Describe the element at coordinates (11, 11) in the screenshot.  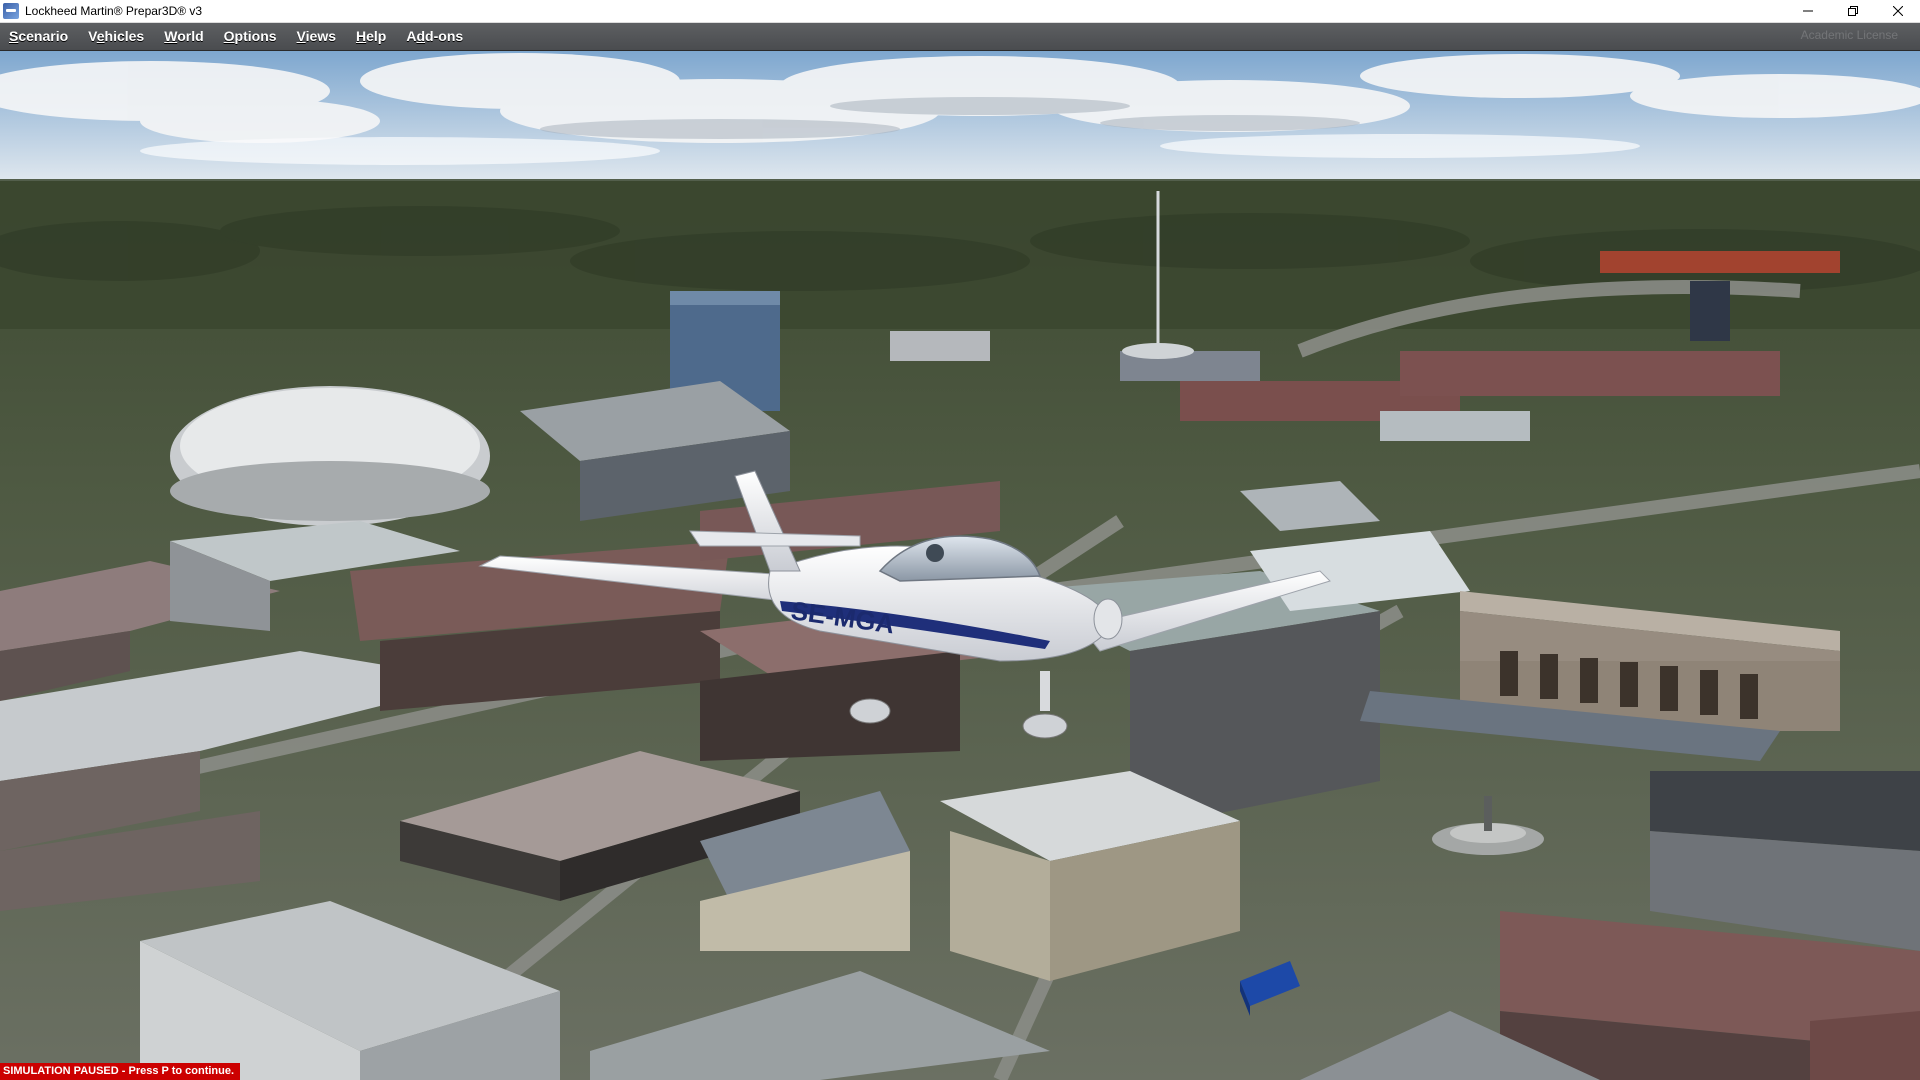
I see `prepar3d-app-icon` at that location.